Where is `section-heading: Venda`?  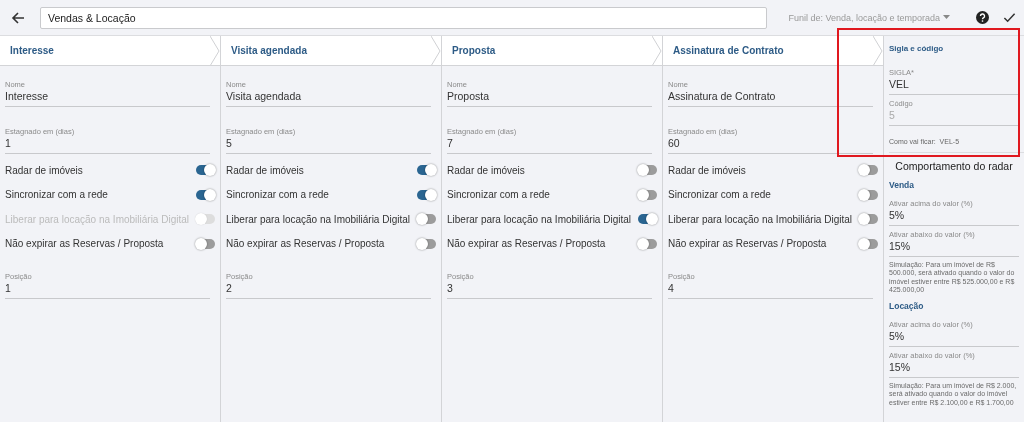
section-heading: Venda is located at coordinates (902, 185).